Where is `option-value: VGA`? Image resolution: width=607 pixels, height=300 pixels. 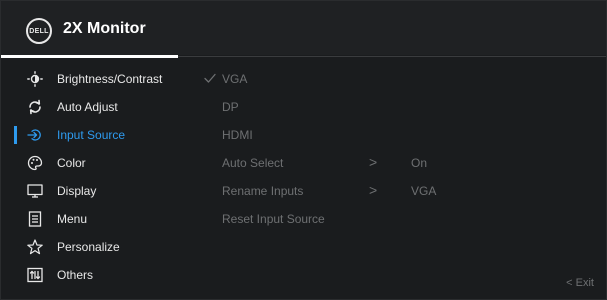 option-value: VGA is located at coordinates (424, 191).